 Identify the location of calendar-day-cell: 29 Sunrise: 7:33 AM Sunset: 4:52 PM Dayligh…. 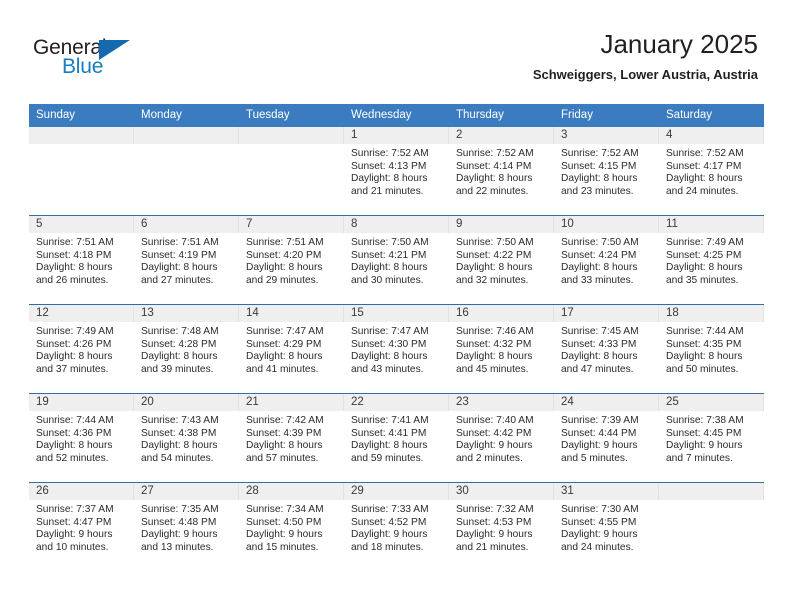
(396, 526).